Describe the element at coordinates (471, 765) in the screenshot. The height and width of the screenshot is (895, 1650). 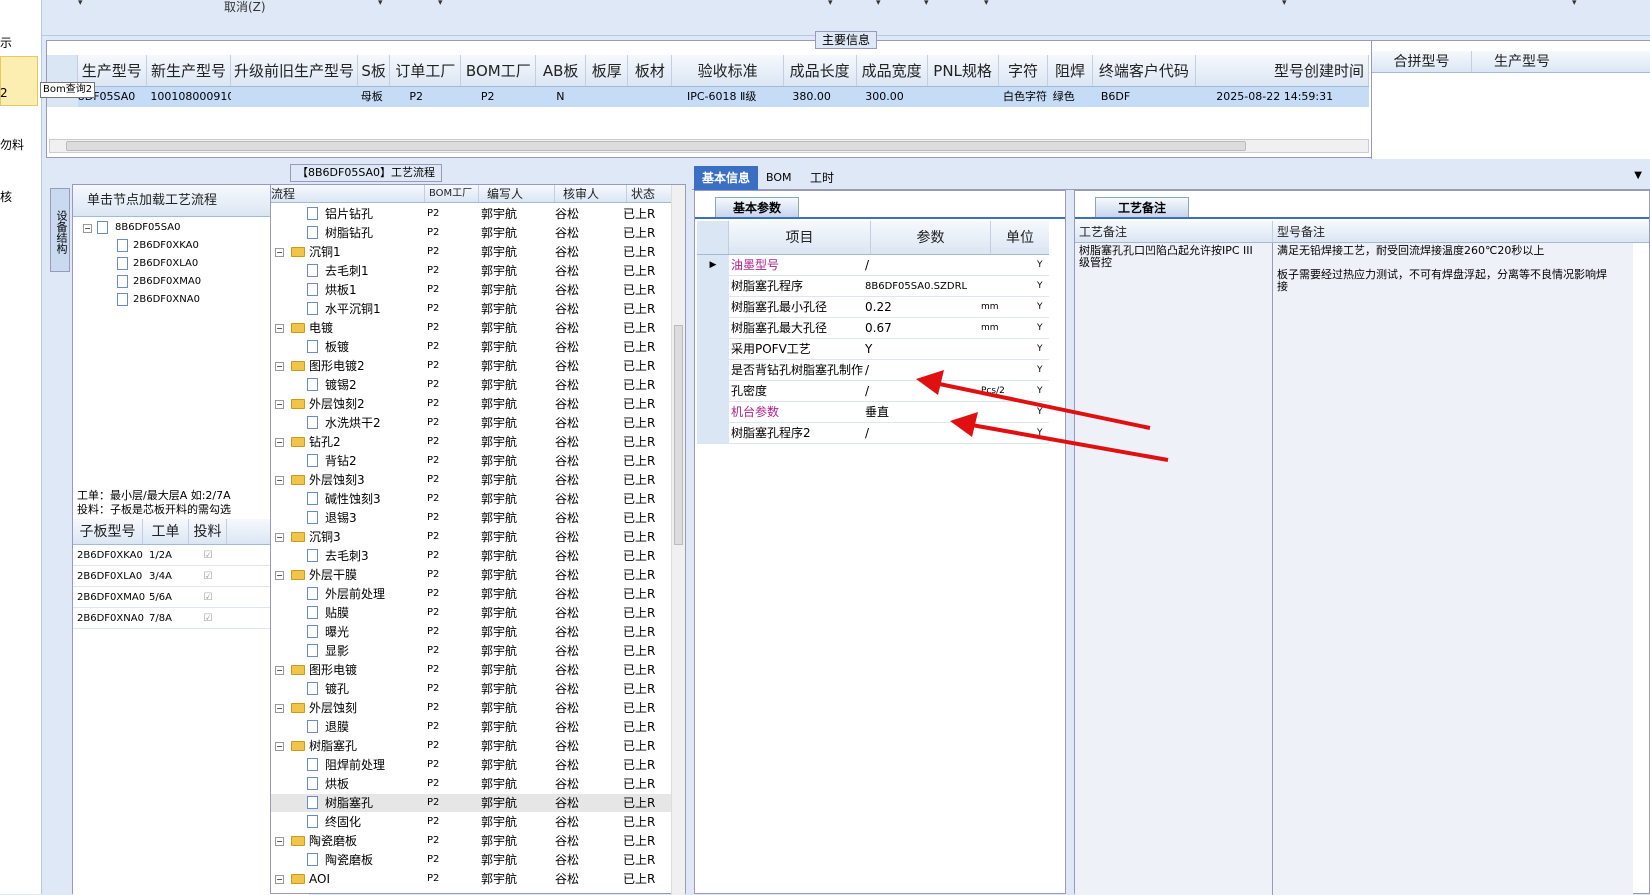
I see `process-row: 阻焊前处理 P2 郭宇航 谷松 已上R` at that location.